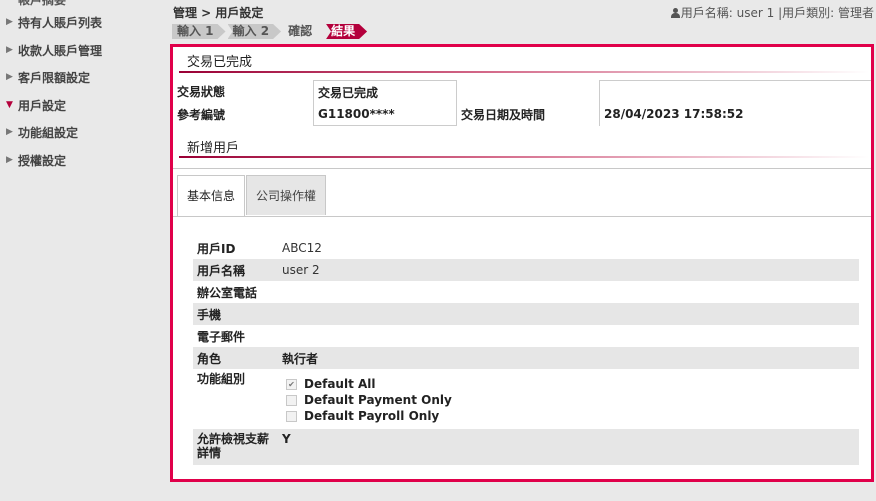 This screenshot has width=876, height=501. What do you see at coordinates (218, 13) in the screenshot?
I see `breadcrumb: 管理 > 用戶設定` at bounding box center [218, 13].